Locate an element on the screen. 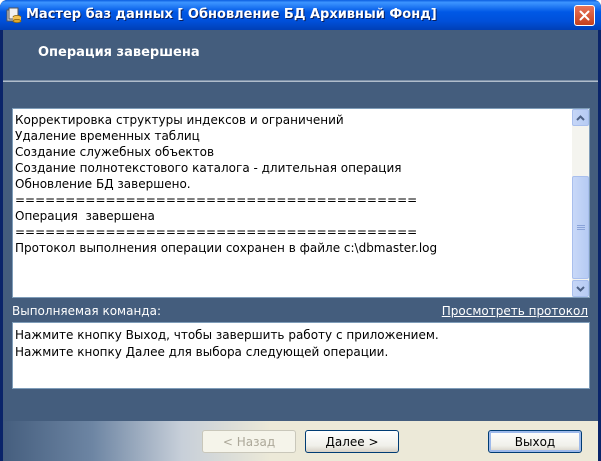 Image resolution: width=601 pixels, height=461 pixels. arrow-down-icon is located at coordinates (580, 288).